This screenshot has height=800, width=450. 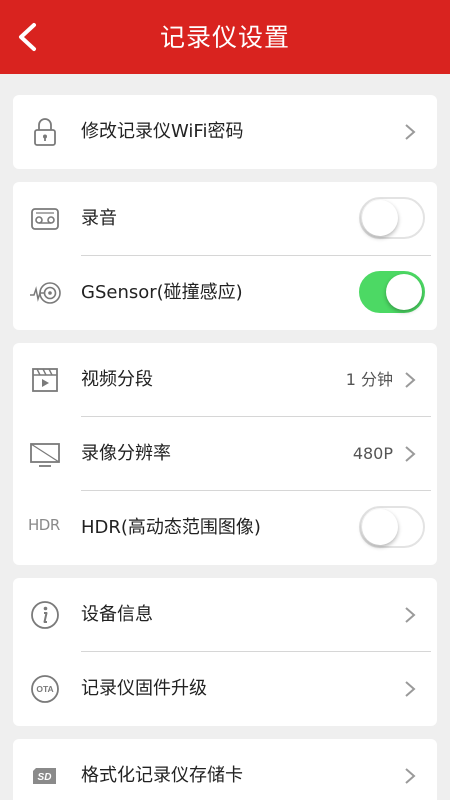 What do you see at coordinates (162, 775) in the screenshot?
I see `format-sd-label: 格式化记录仪存储卡` at bounding box center [162, 775].